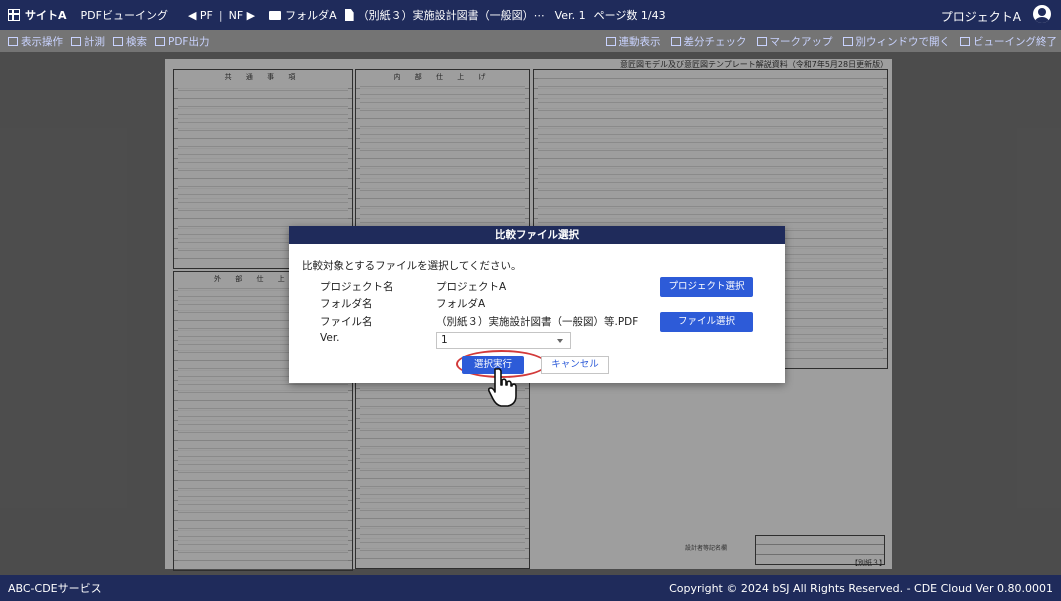 This screenshot has height=601, width=1061. What do you see at coordinates (1042, 14) in the screenshot?
I see `user-icon` at bounding box center [1042, 14].